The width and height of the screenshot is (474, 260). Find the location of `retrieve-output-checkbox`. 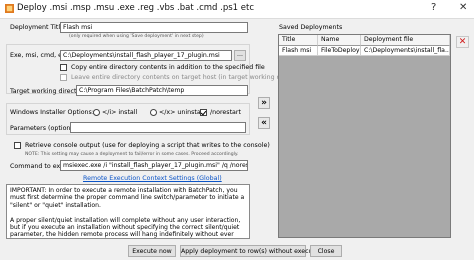

retrieve-output-checkbox is located at coordinates (17, 145).